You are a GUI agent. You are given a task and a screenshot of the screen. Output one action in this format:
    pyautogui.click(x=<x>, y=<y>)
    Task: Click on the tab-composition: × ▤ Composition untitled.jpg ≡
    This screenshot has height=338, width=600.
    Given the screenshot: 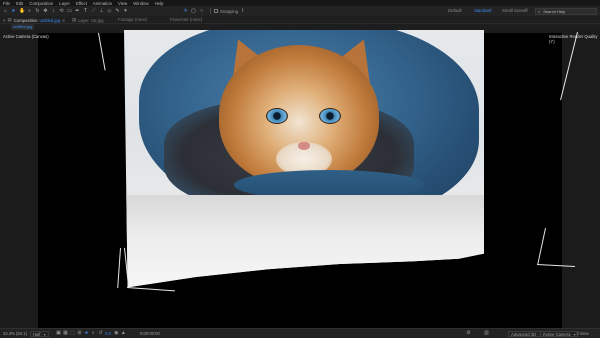 What is the action you would take?
    pyautogui.click(x=34, y=20)
    